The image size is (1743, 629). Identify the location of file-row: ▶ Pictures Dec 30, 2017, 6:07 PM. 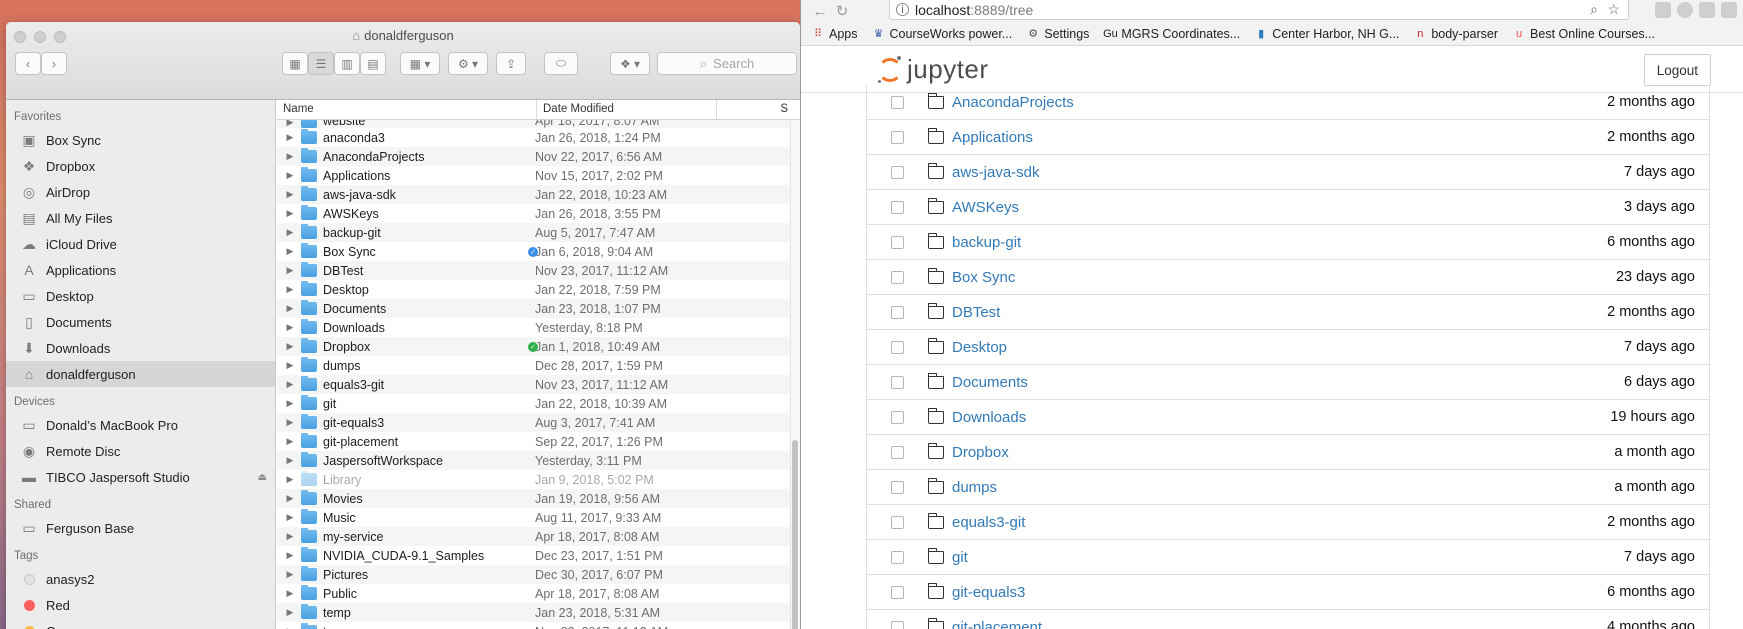
(533, 574).